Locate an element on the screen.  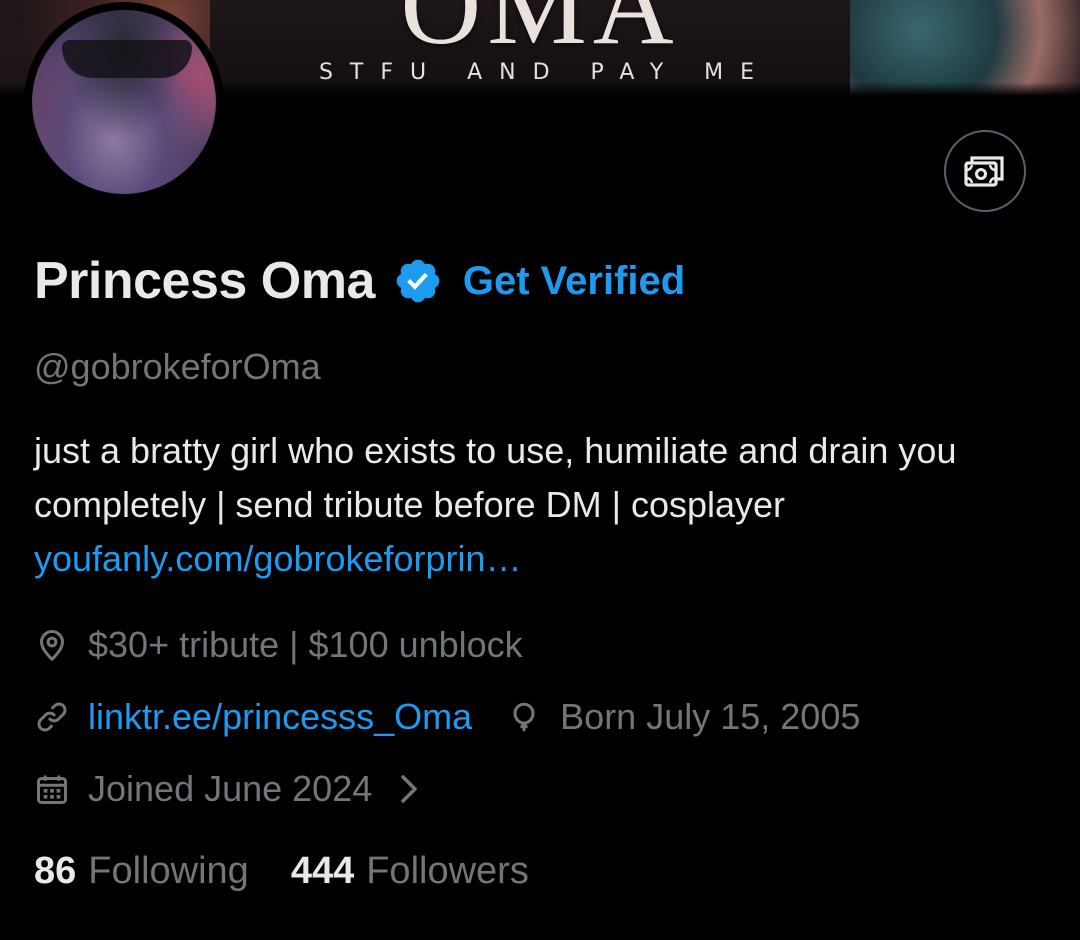
followers-count: 444 is located at coordinates (322, 871).